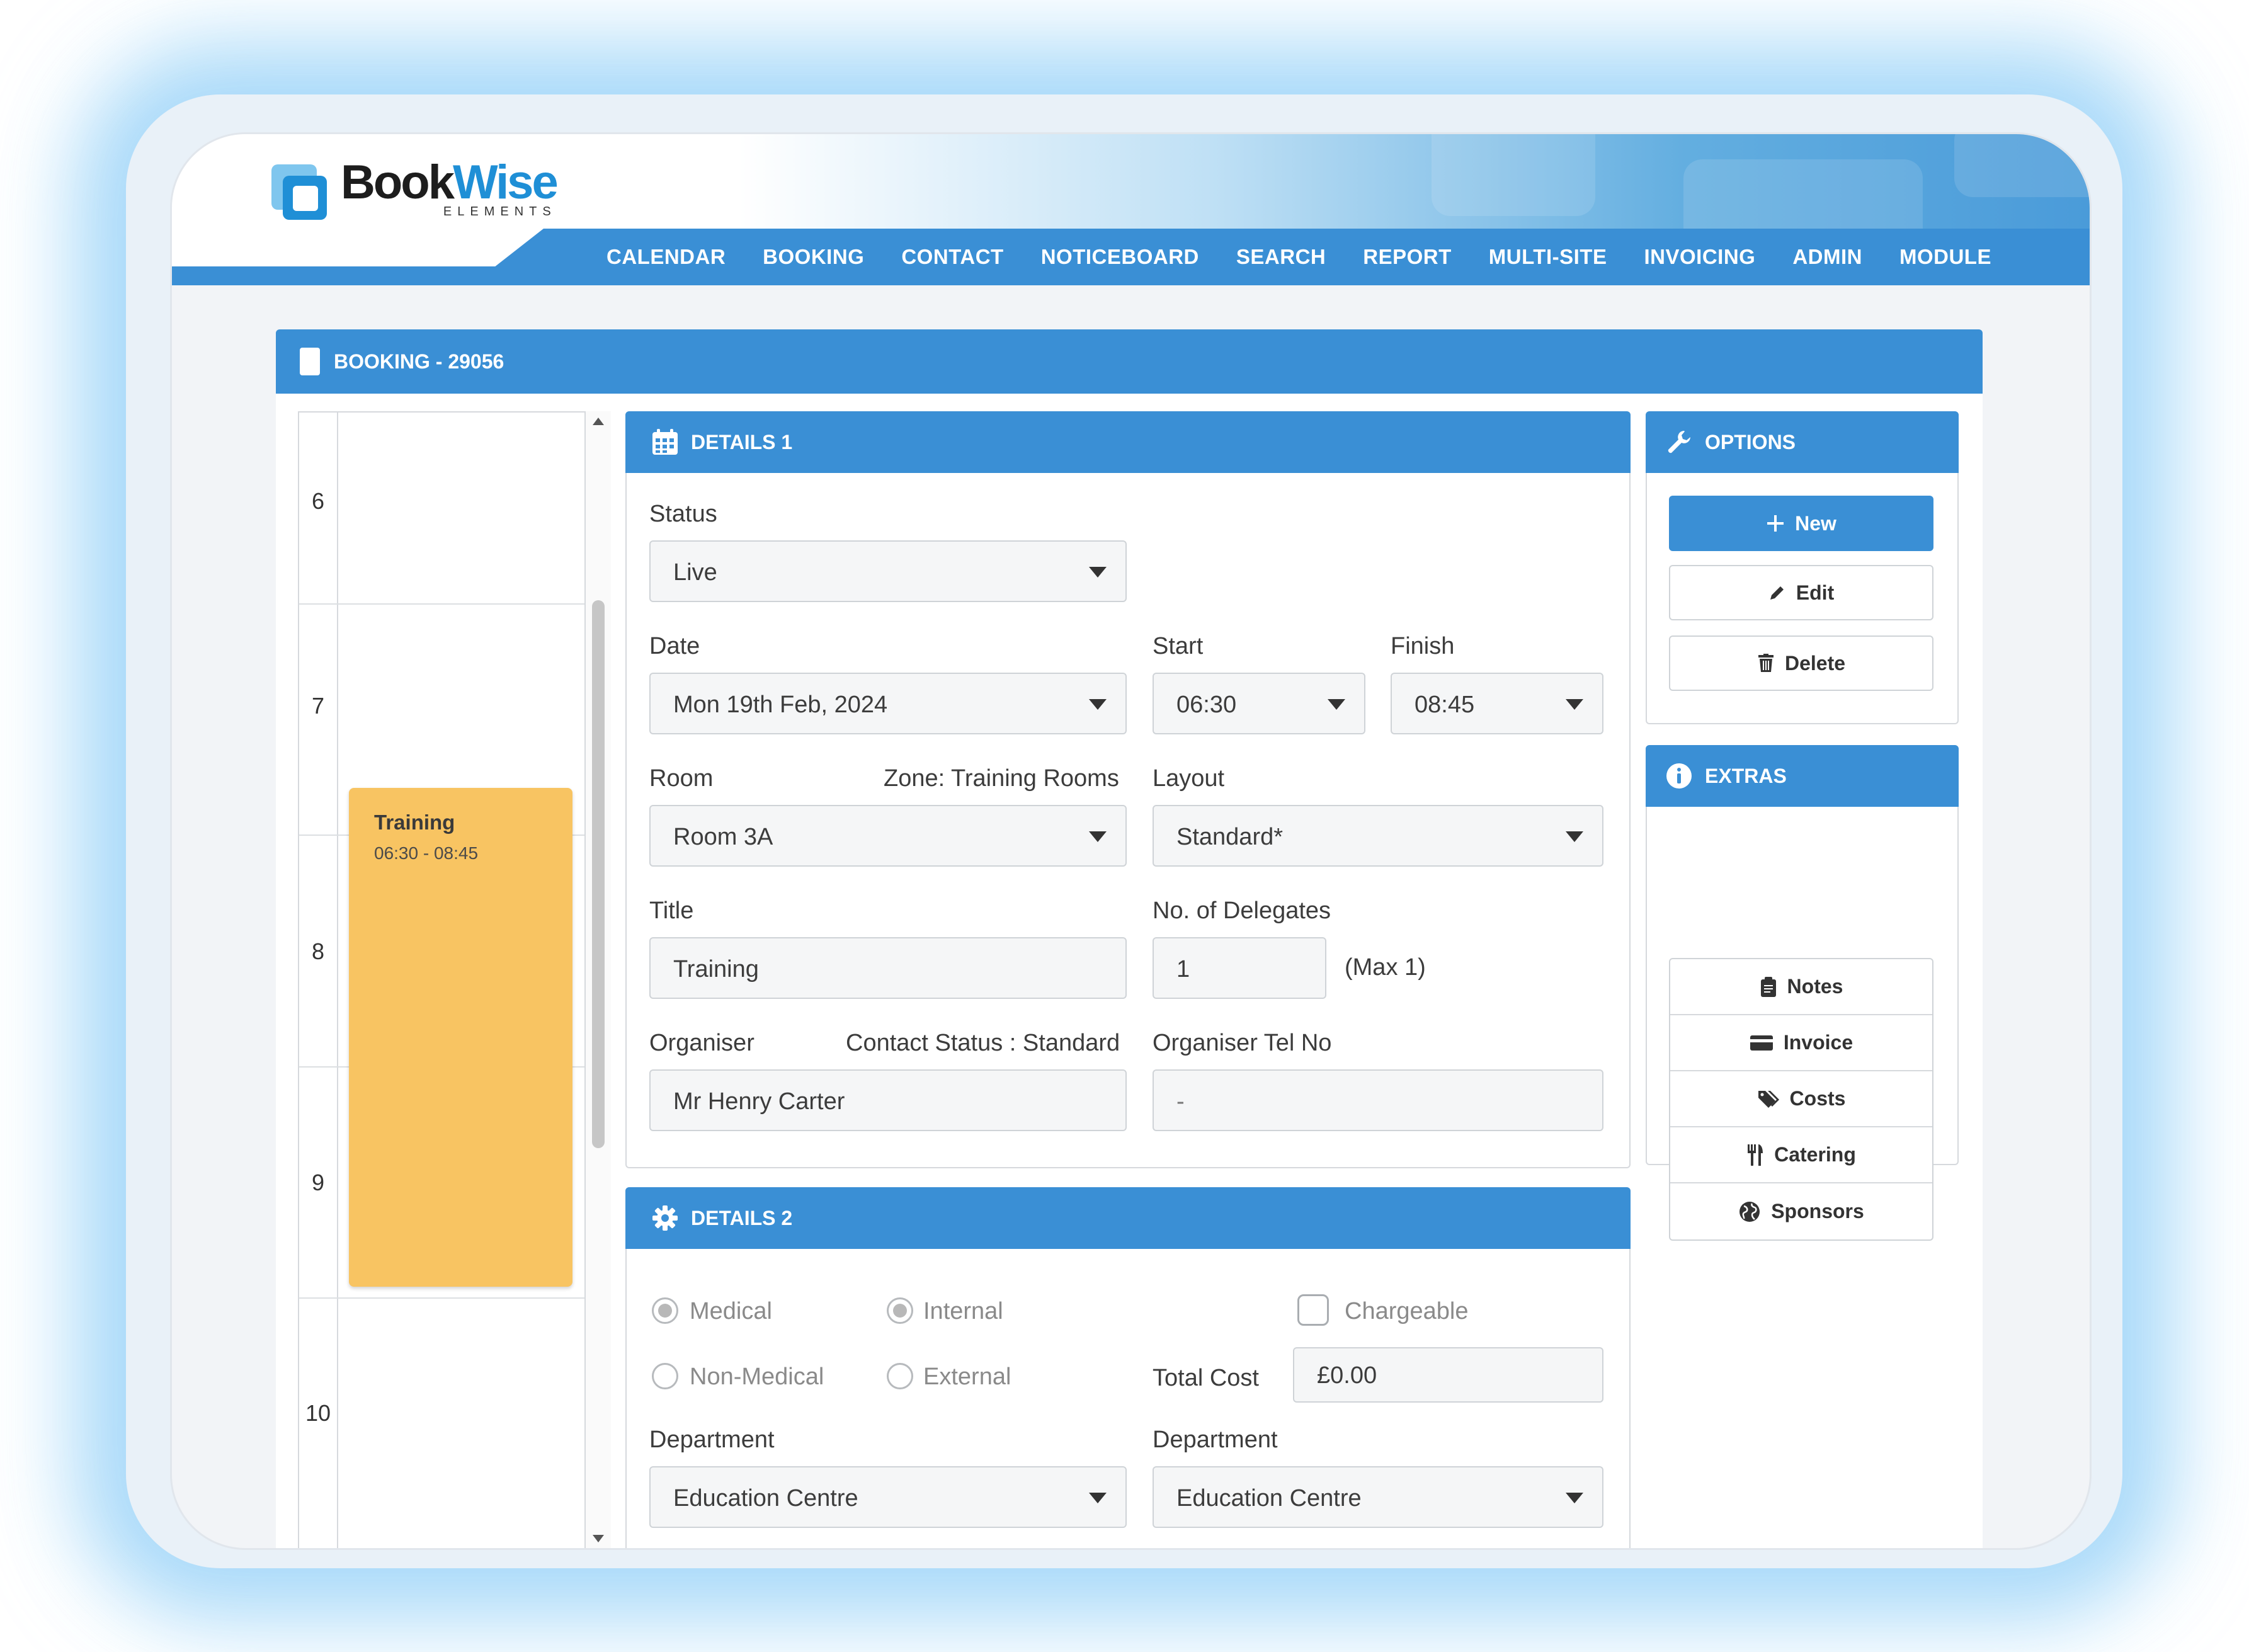  Describe the element at coordinates (598, 422) in the screenshot. I see `scroll-up-arrow-icon` at that location.